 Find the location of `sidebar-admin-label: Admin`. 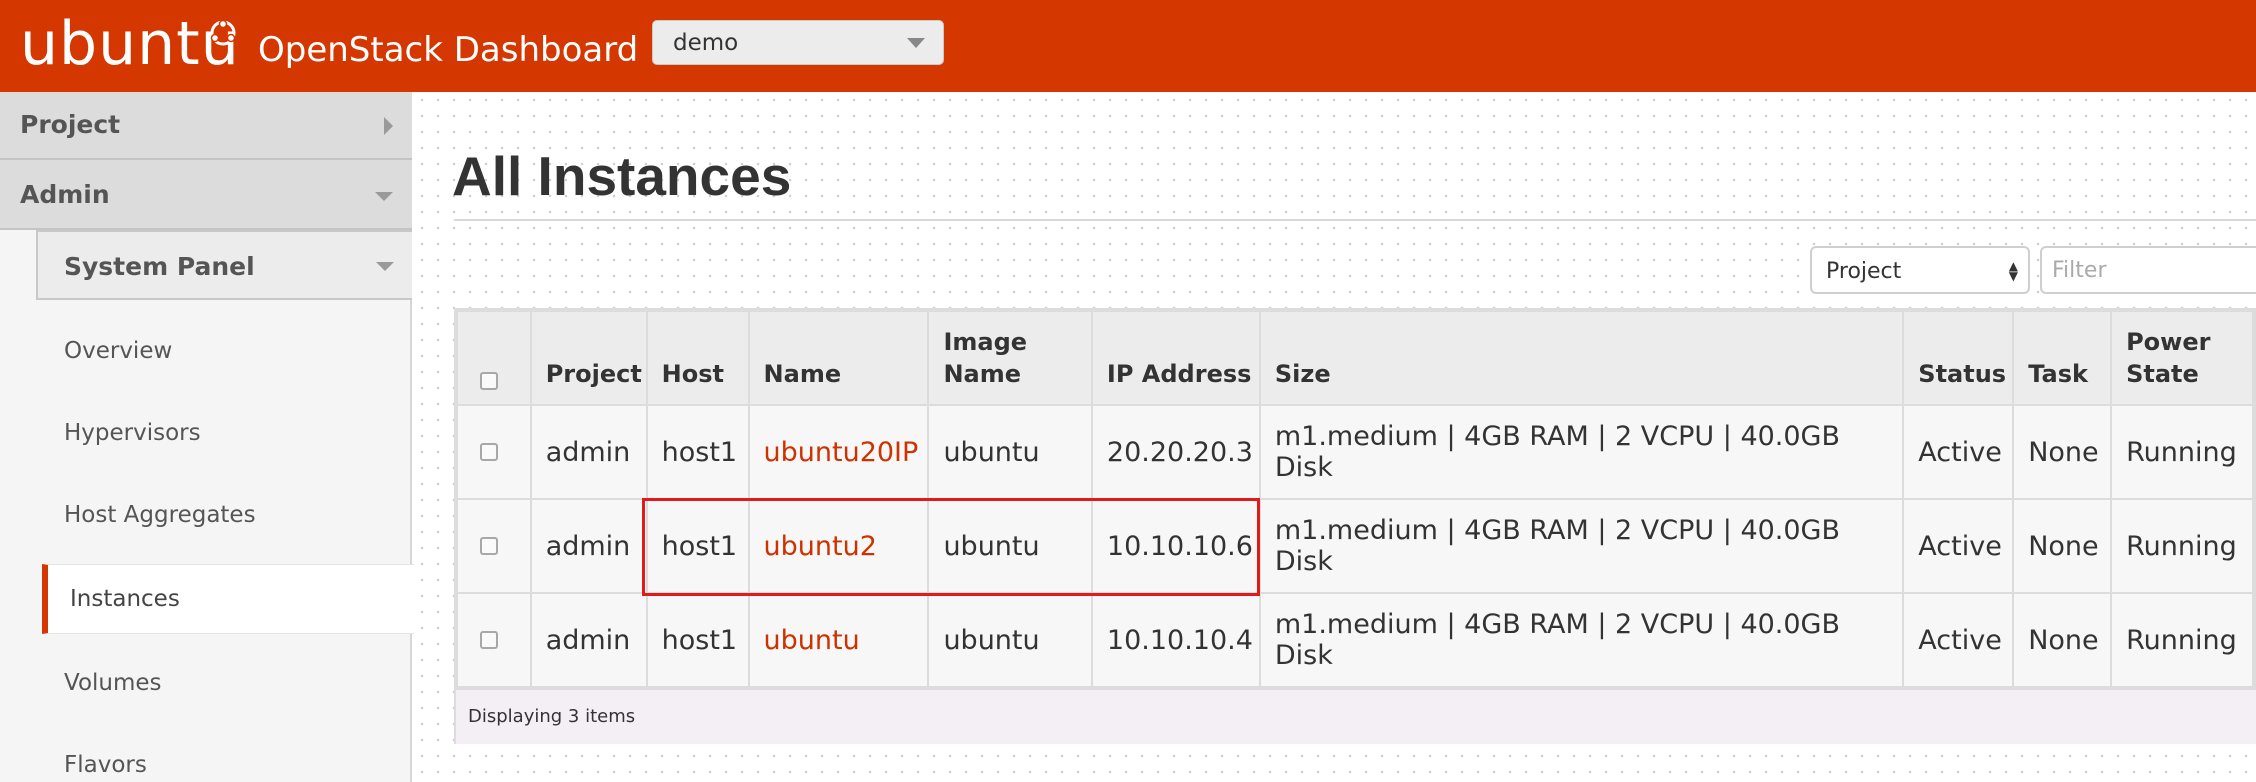

sidebar-admin-label: Admin is located at coordinates (65, 194).